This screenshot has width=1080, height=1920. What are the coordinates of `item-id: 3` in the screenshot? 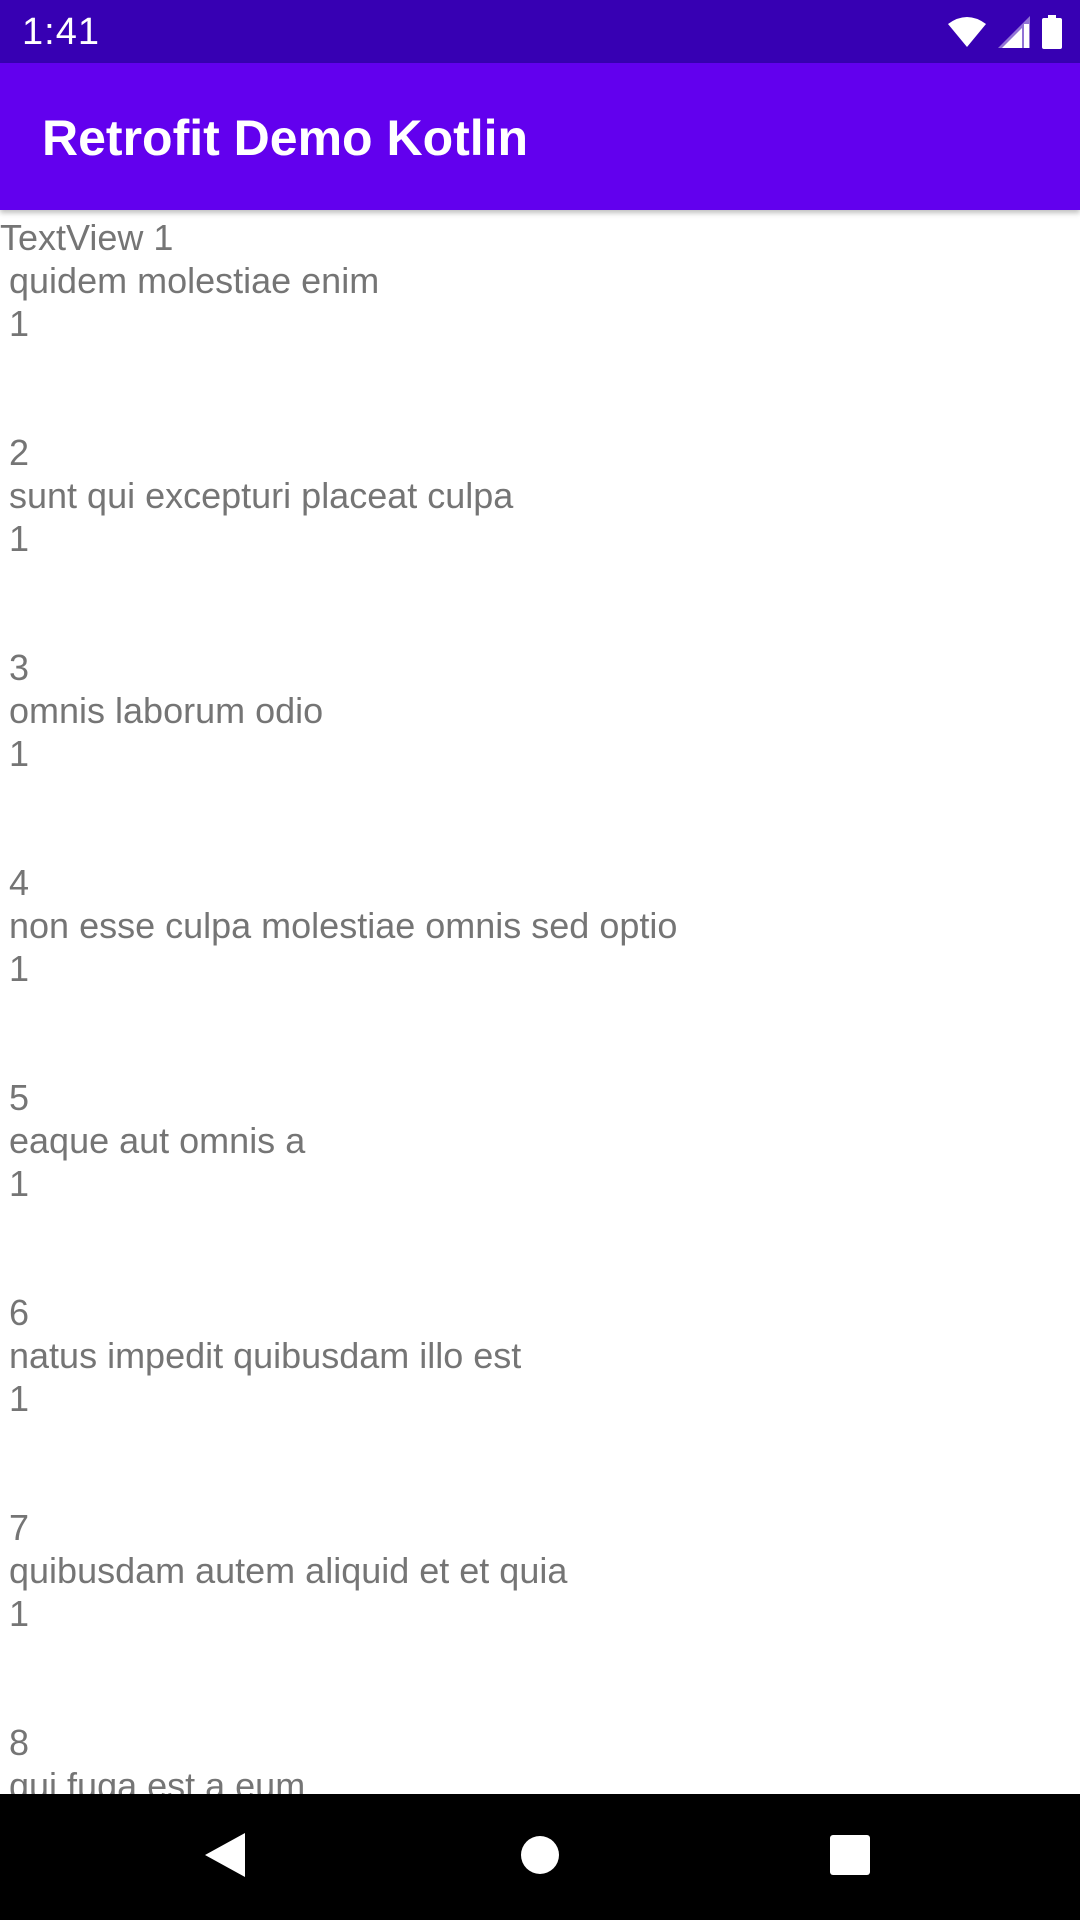 It's located at (19, 667).